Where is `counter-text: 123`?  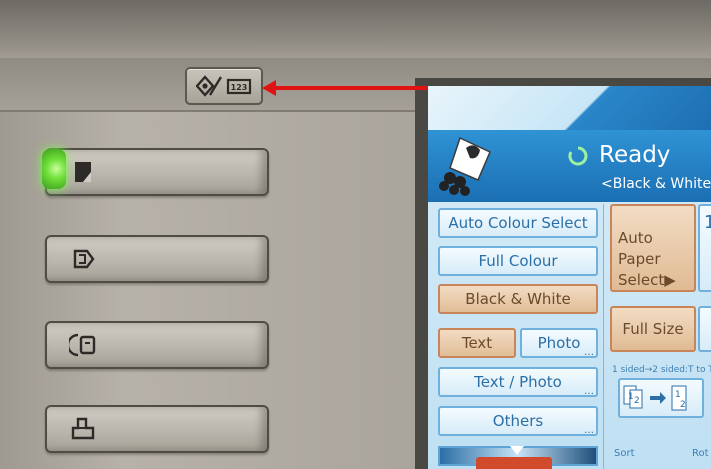 counter-text: 123 is located at coordinates (239, 87).